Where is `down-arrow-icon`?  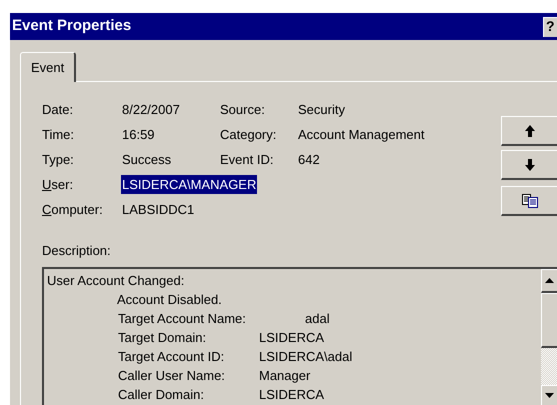
down-arrow-icon is located at coordinates (529, 164).